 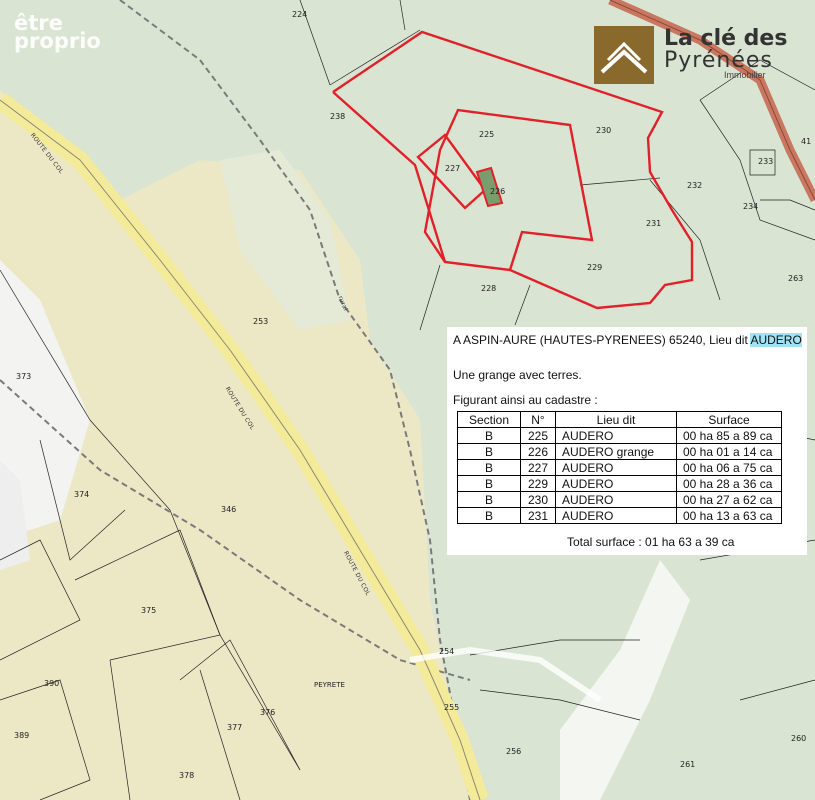 I want to click on agency-logo: La clé des Pyrénées Immobilier, so click(x=692, y=56).